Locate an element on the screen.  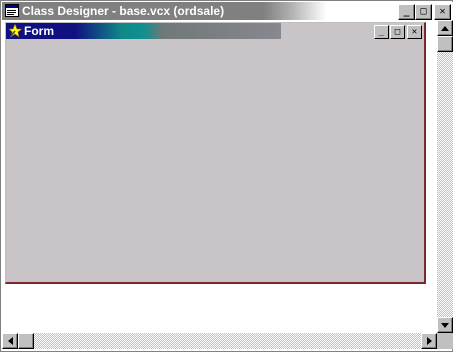
left-arrow-icon is located at coordinates (10, 341).